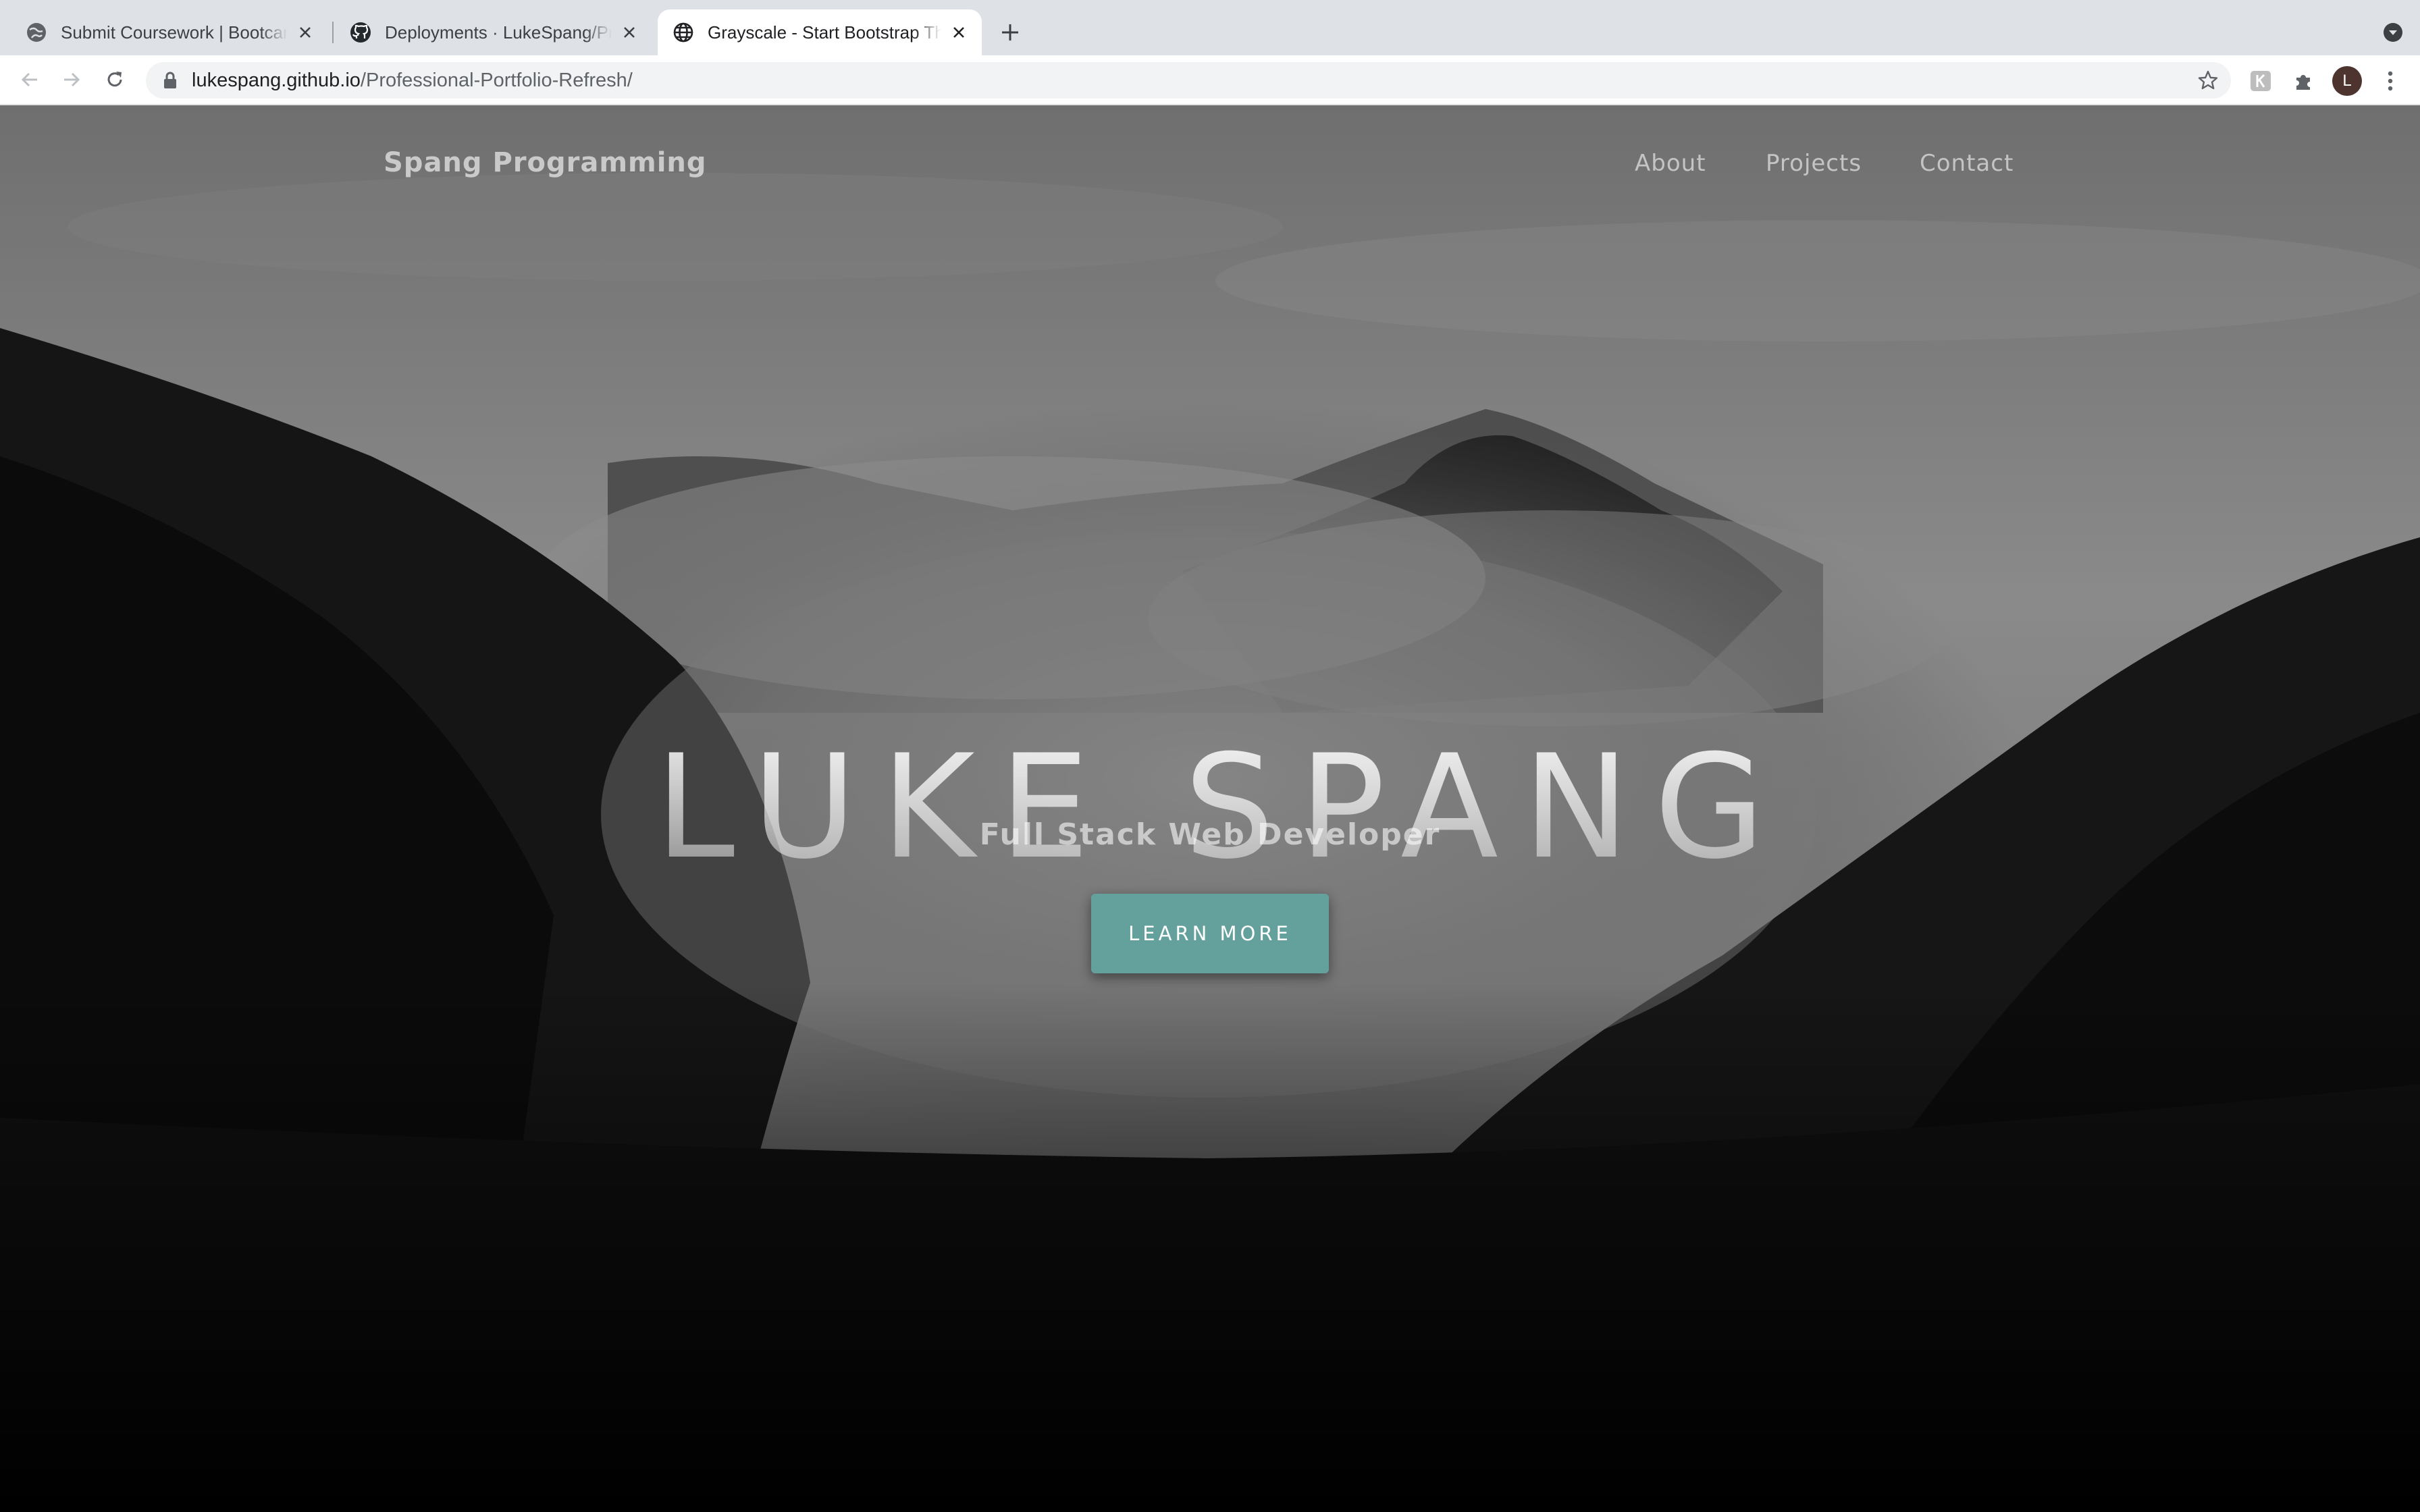 The image size is (2420, 1512). I want to click on tab-grayscale-active: Grayscale - Start Bootstrap Theme, so click(820, 32).